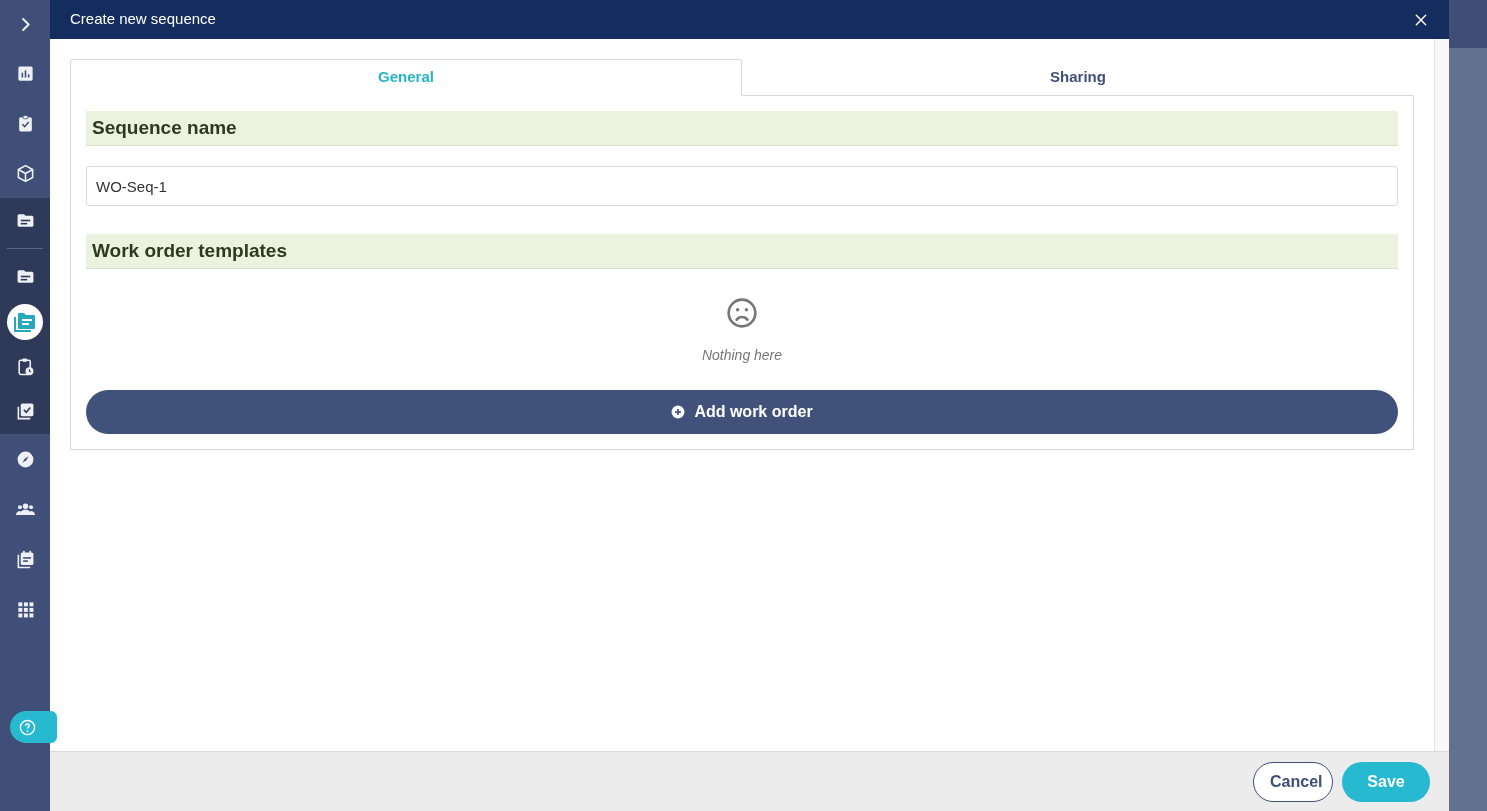 The image size is (1487, 811). I want to click on stacked-checkbox-icon, so click(25, 411).